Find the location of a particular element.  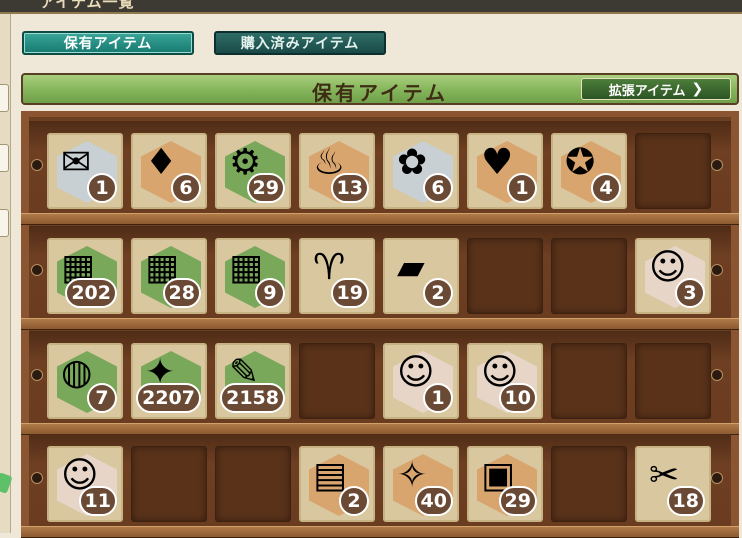

item-slot: ▤ 2 is located at coordinates (337, 484).